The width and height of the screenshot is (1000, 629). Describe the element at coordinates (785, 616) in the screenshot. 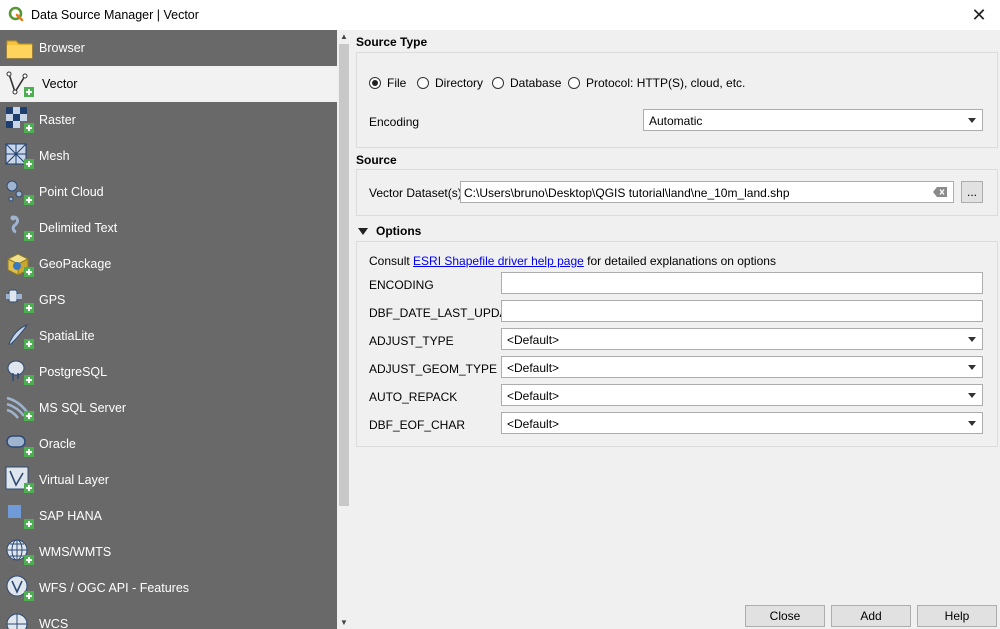

I see `close-button: Close` at that location.